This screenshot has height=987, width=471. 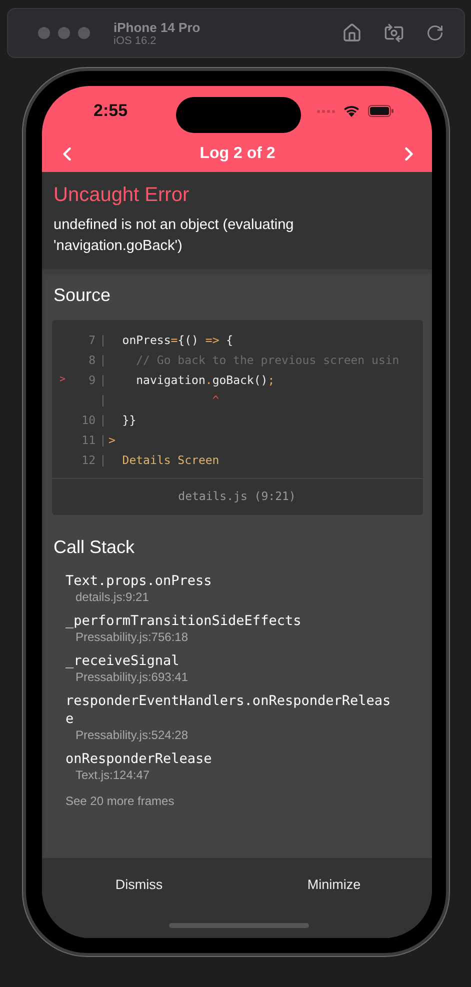 I want to click on log-title: Log 2 of 2, so click(x=238, y=154).